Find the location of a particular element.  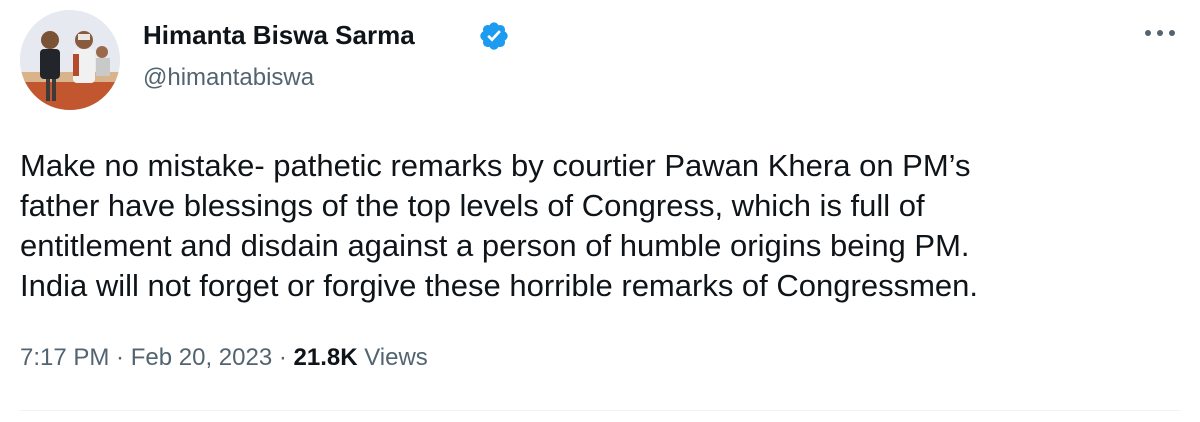

author-display-name: Himanta Biswa Sarma is located at coordinates (279, 35).